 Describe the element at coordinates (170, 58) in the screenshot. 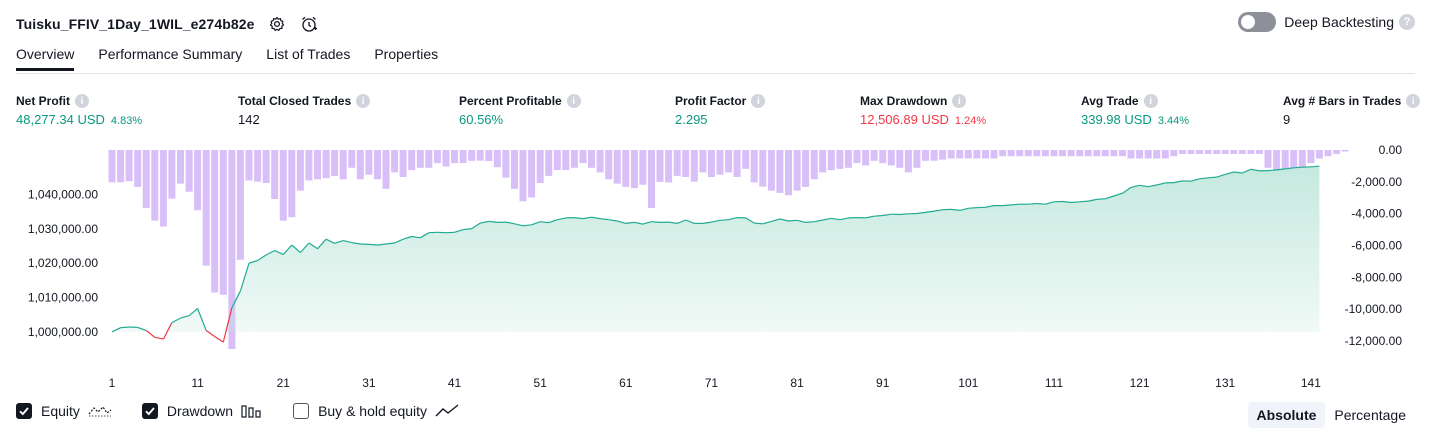

I see `tab-performance-summary: Performance Summary` at that location.